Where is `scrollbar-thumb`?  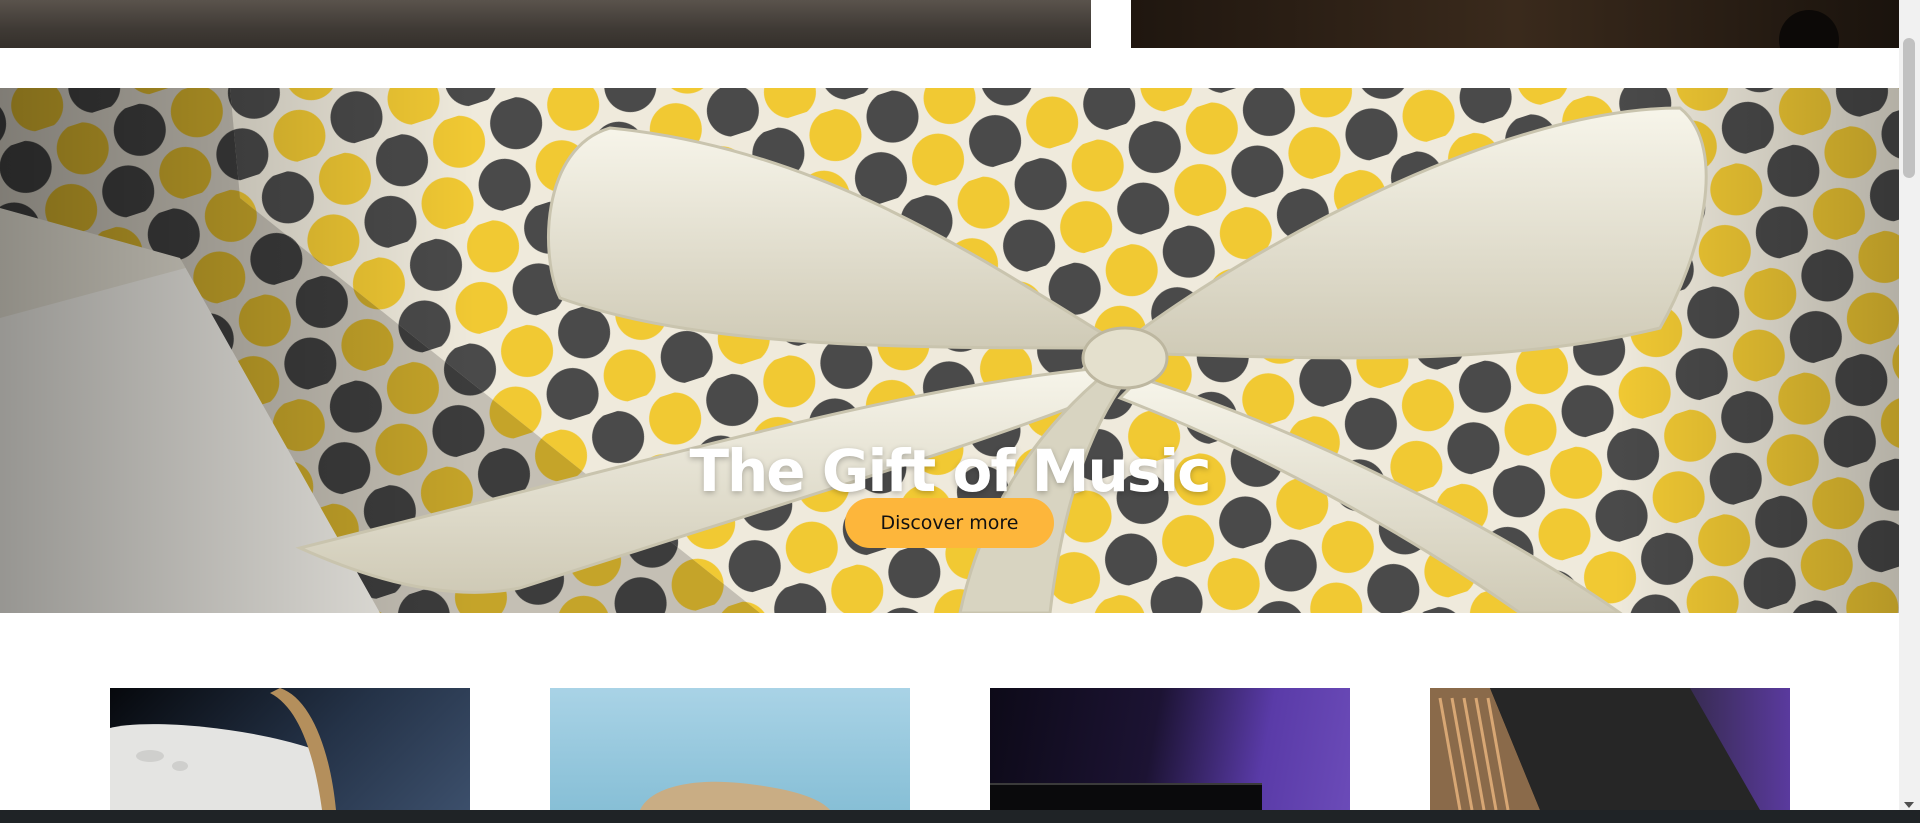 scrollbar-thumb is located at coordinates (1909, 108).